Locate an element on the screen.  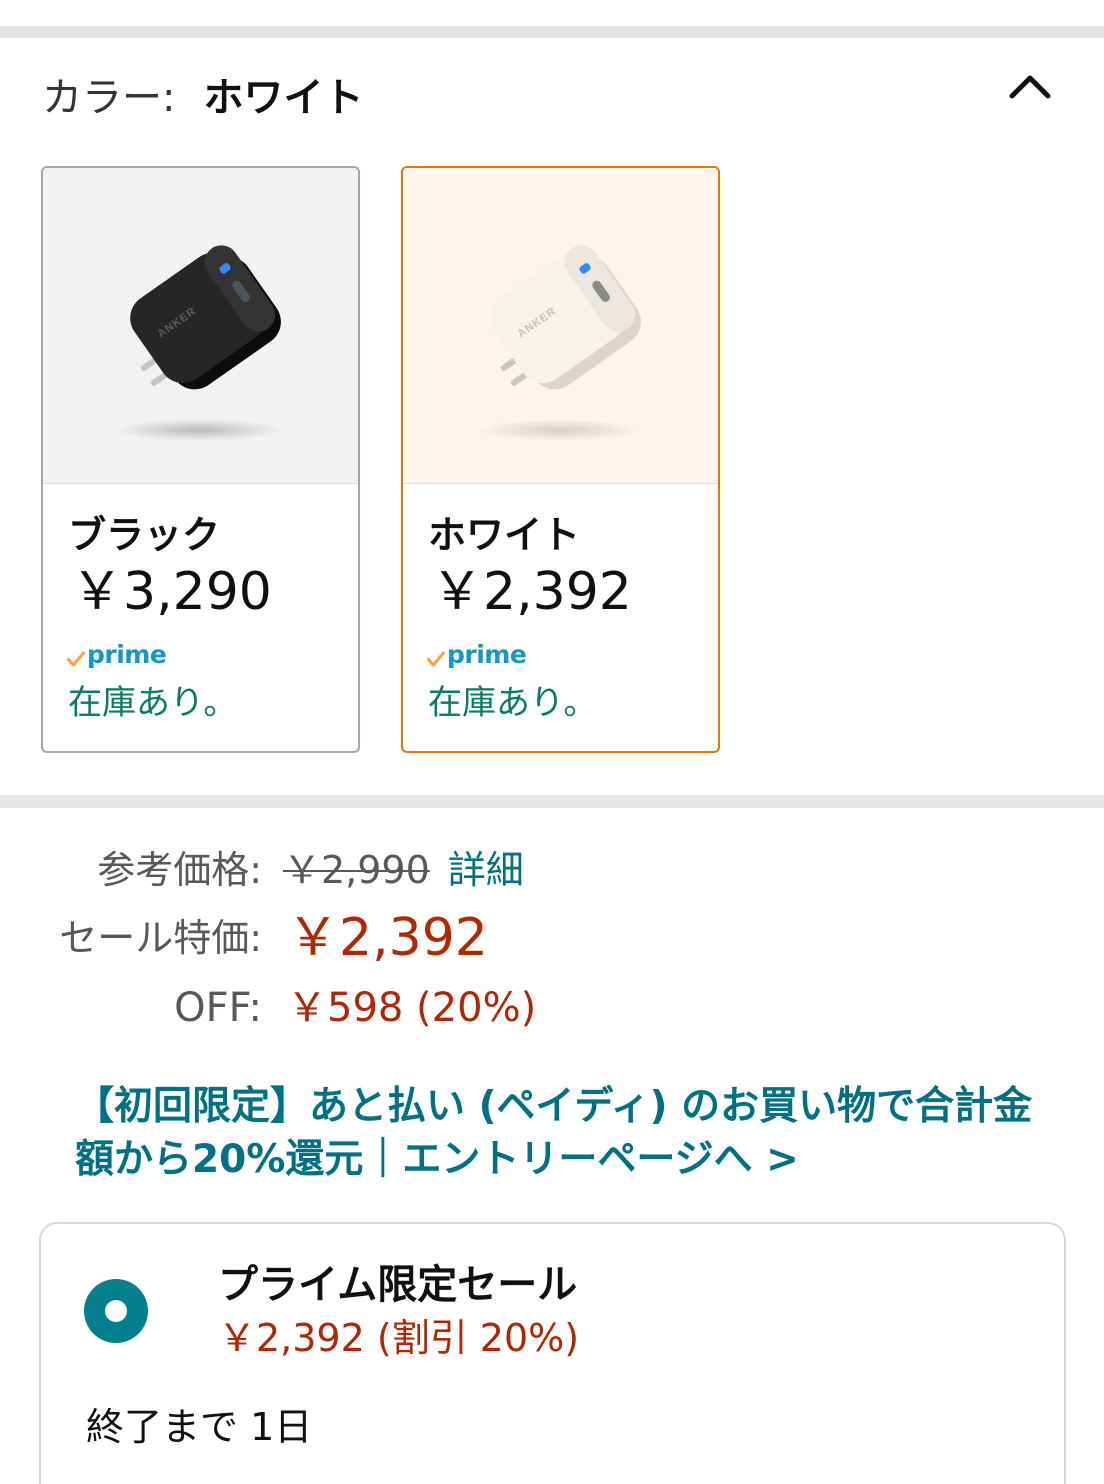
color-label: カラー: is located at coordinates (109, 98).